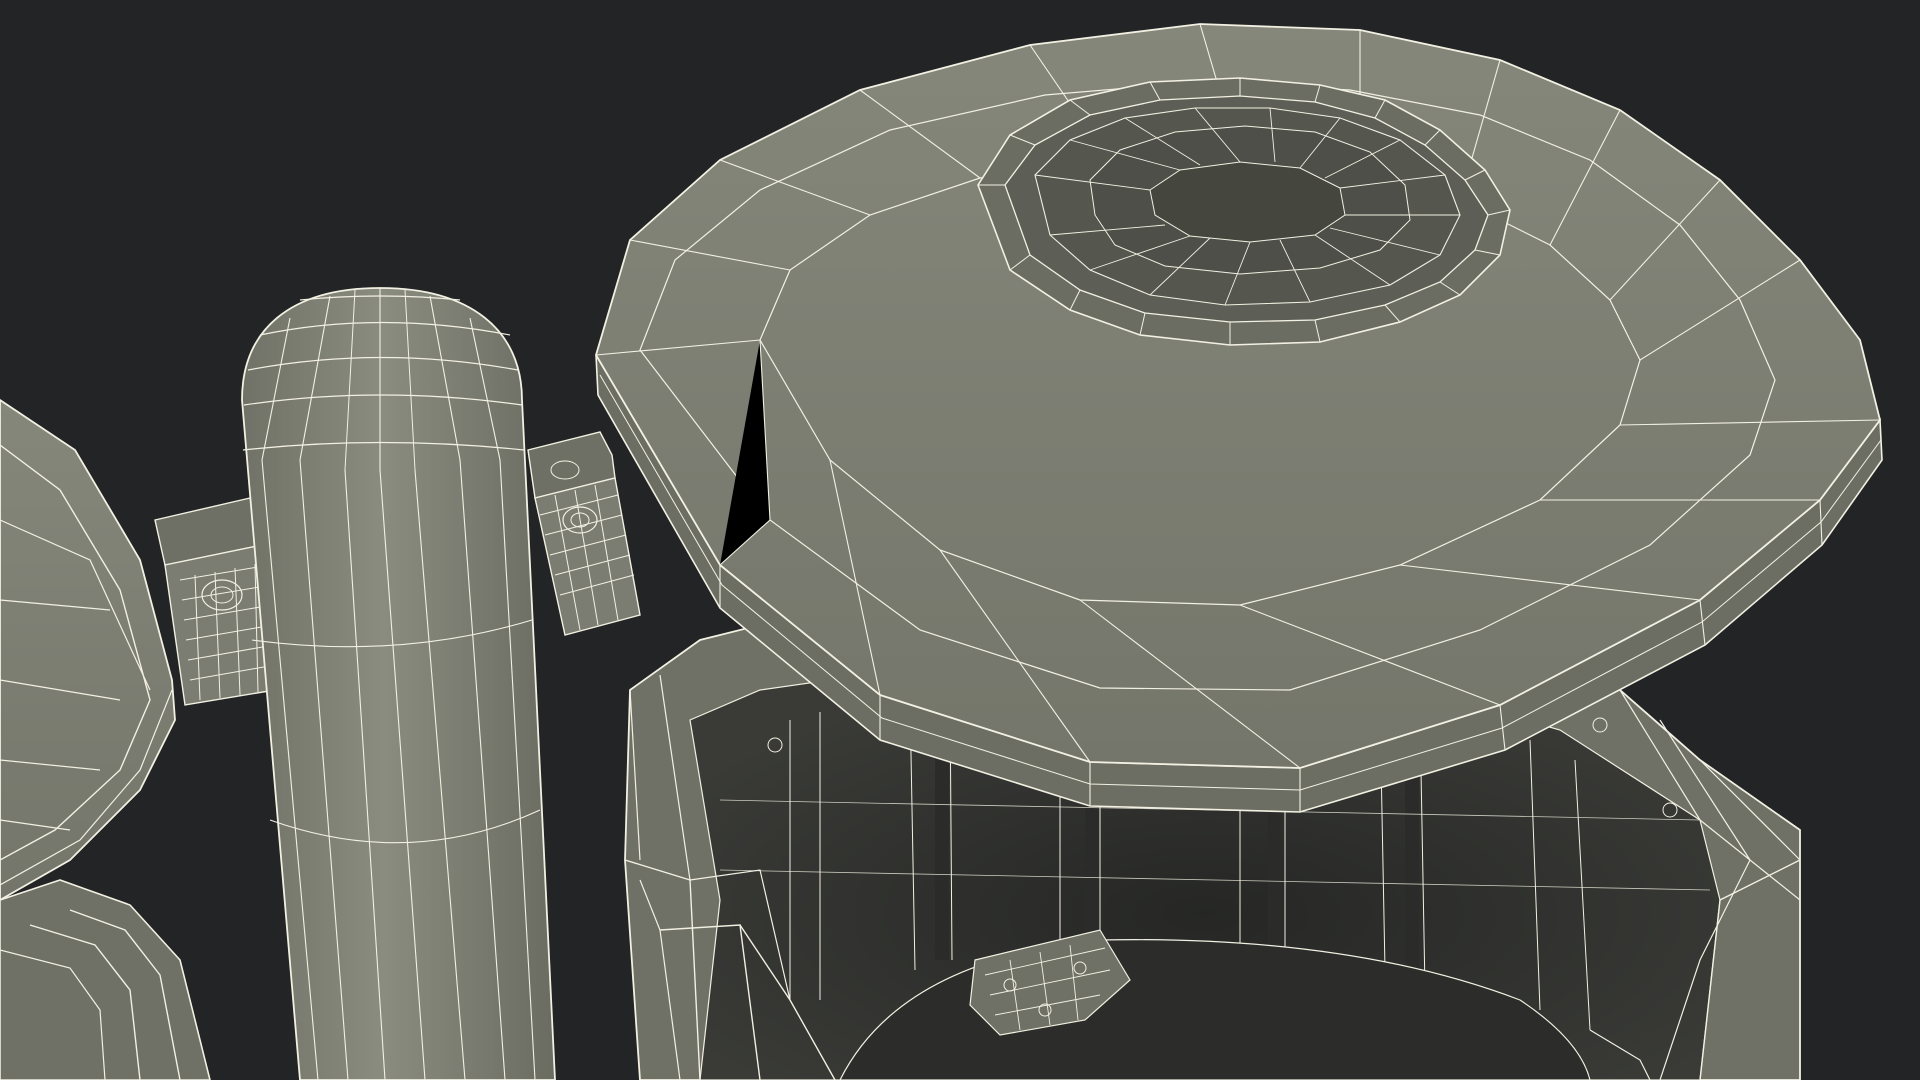 Image resolution: width=1920 pixels, height=1080 pixels. What do you see at coordinates (105, 979) in the screenshot?
I see `left-bin-body` at bounding box center [105, 979].